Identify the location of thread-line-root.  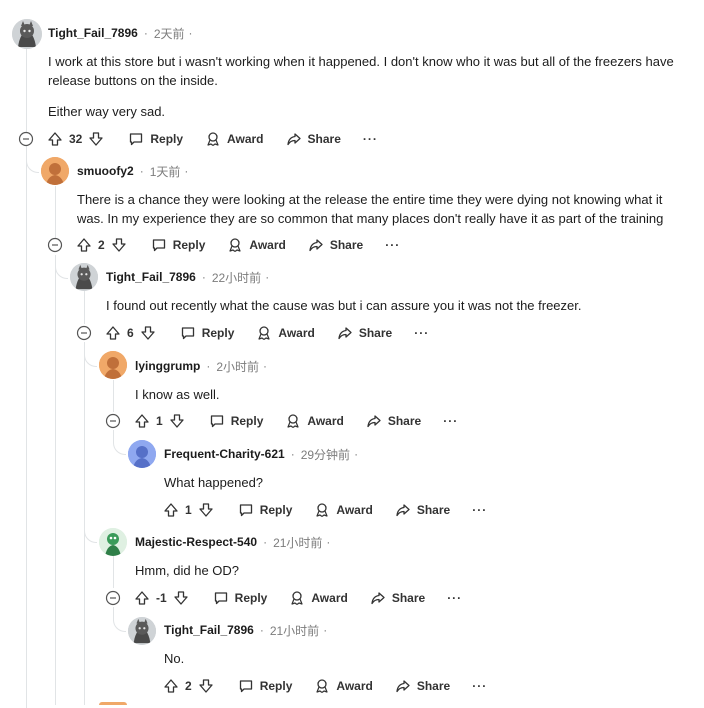
(26, 378).